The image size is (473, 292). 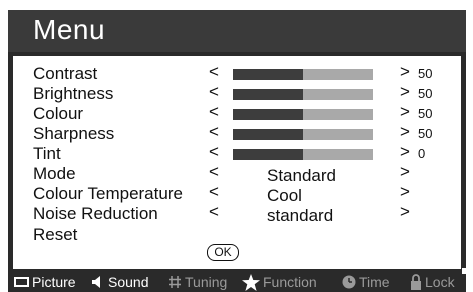 What do you see at coordinates (47, 153) in the screenshot?
I see `setting-label: Tint` at bounding box center [47, 153].